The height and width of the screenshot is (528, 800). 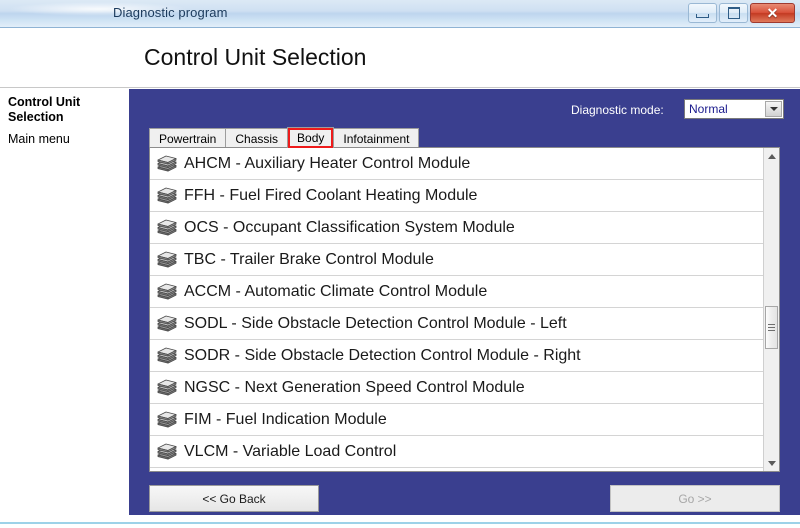 What do you see at coordinates (708, 109) in the screenshot?
I see `diagnostic-mode-value: Normal` at bounding box center [708, 109].